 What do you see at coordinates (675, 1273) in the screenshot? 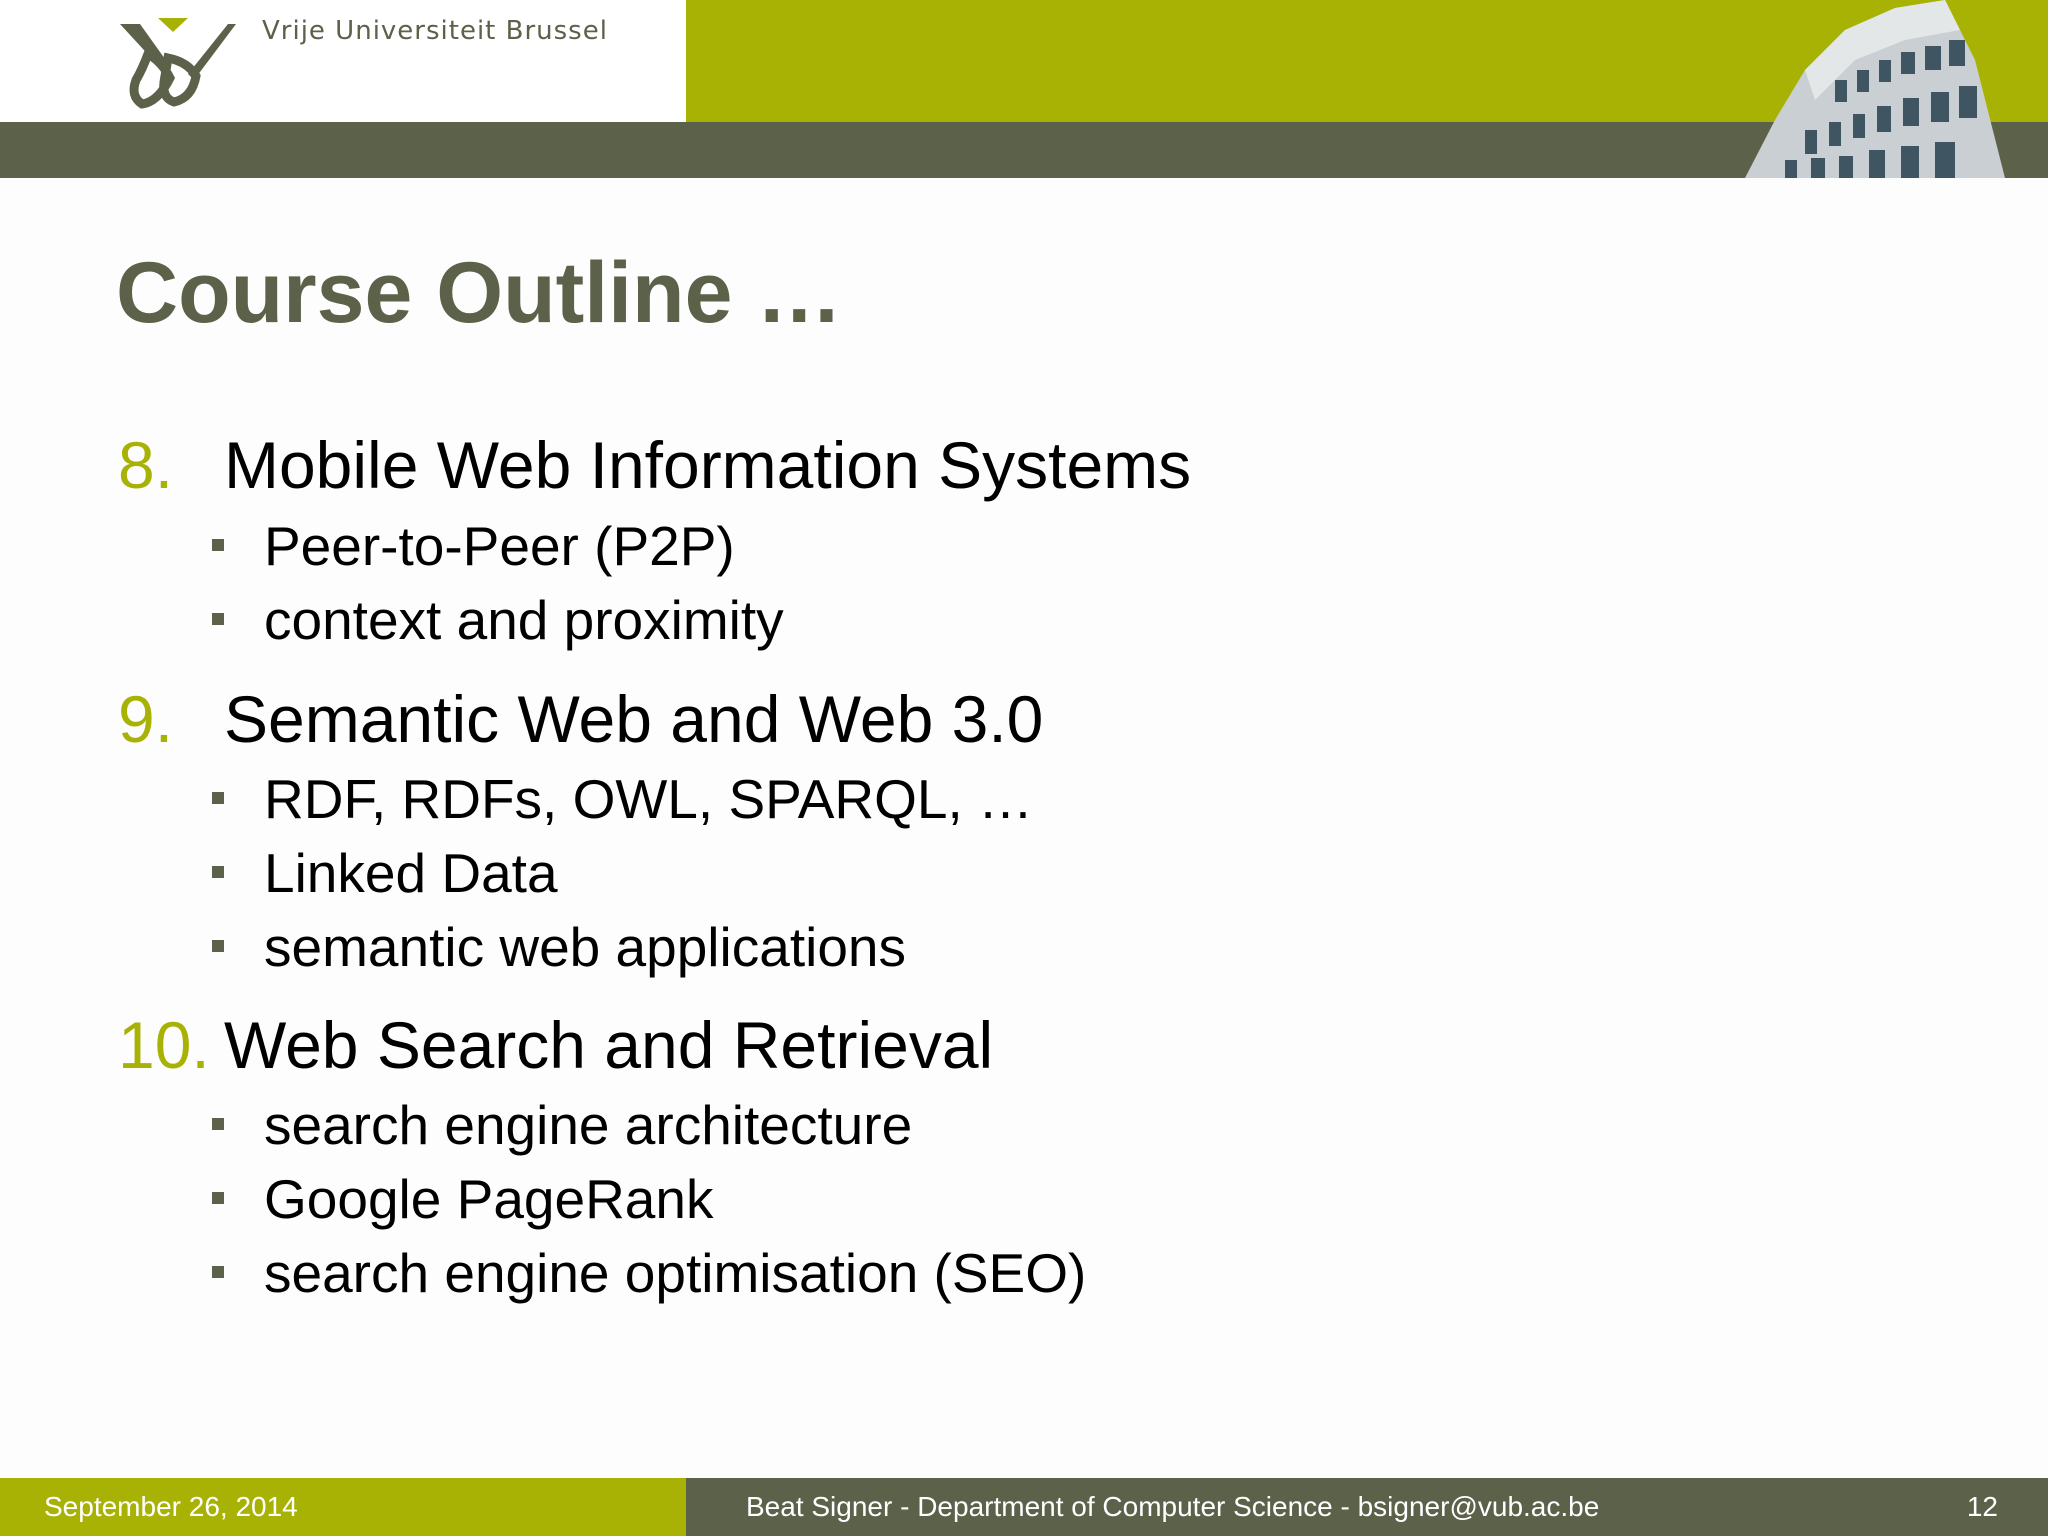
I see `subitem-label: search engine optimisation (SEO)` at bounding box center [675, 1273].